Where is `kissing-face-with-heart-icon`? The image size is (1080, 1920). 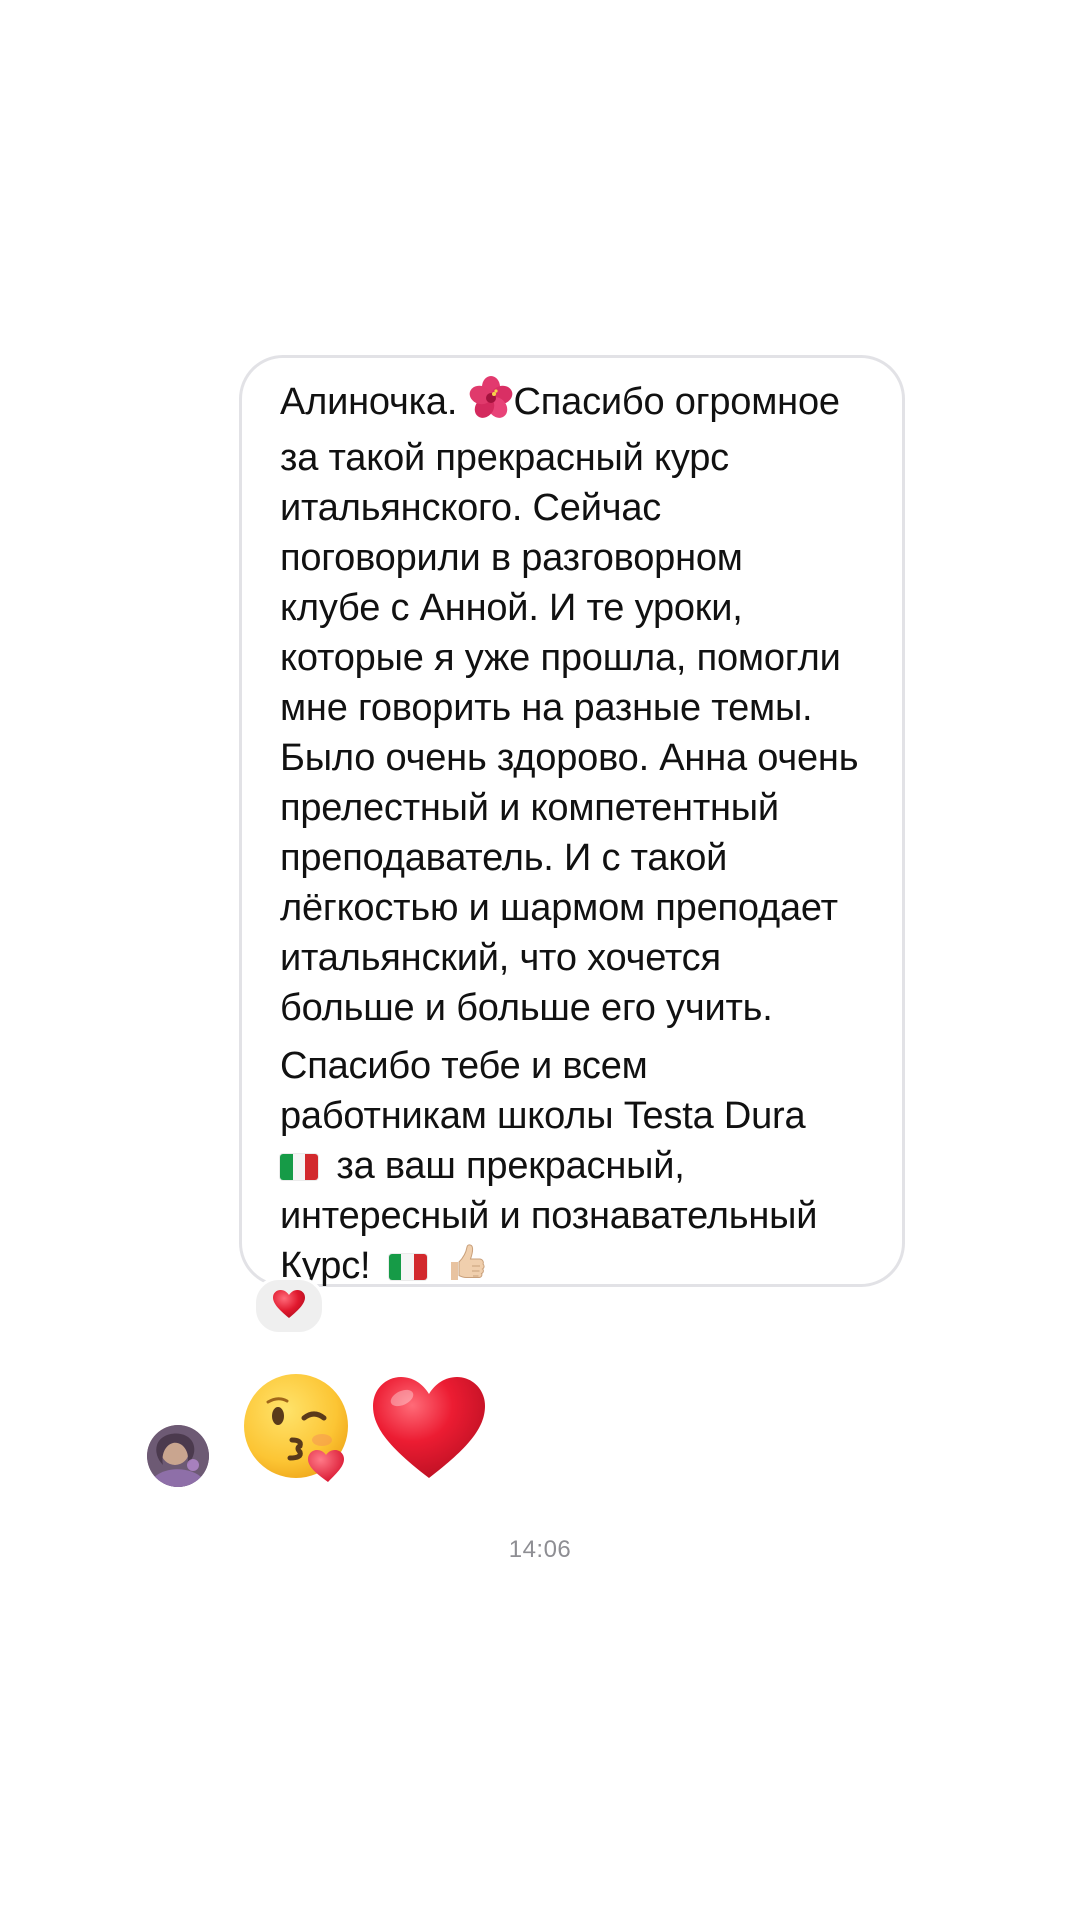 kissing-face-with-heart-icon is located at coordinates (298, 1430).